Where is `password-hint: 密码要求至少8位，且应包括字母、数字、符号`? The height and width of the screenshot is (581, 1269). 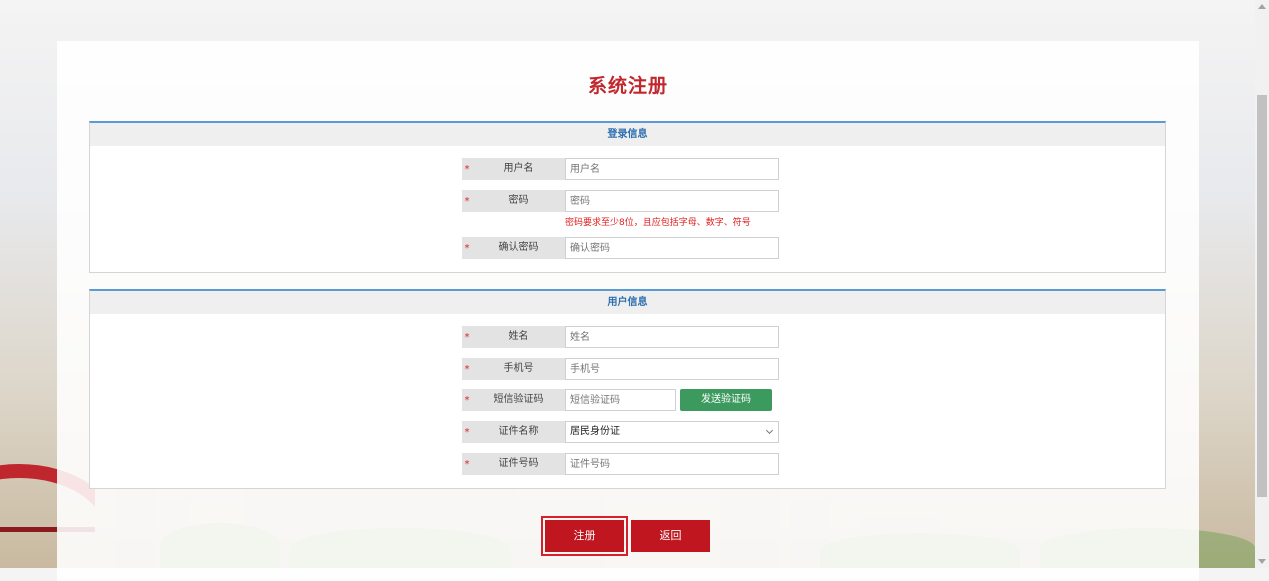 password-hint: 密码要求至少8位，且应包括字母、数字、符号 is located at coordinates (658, 223).